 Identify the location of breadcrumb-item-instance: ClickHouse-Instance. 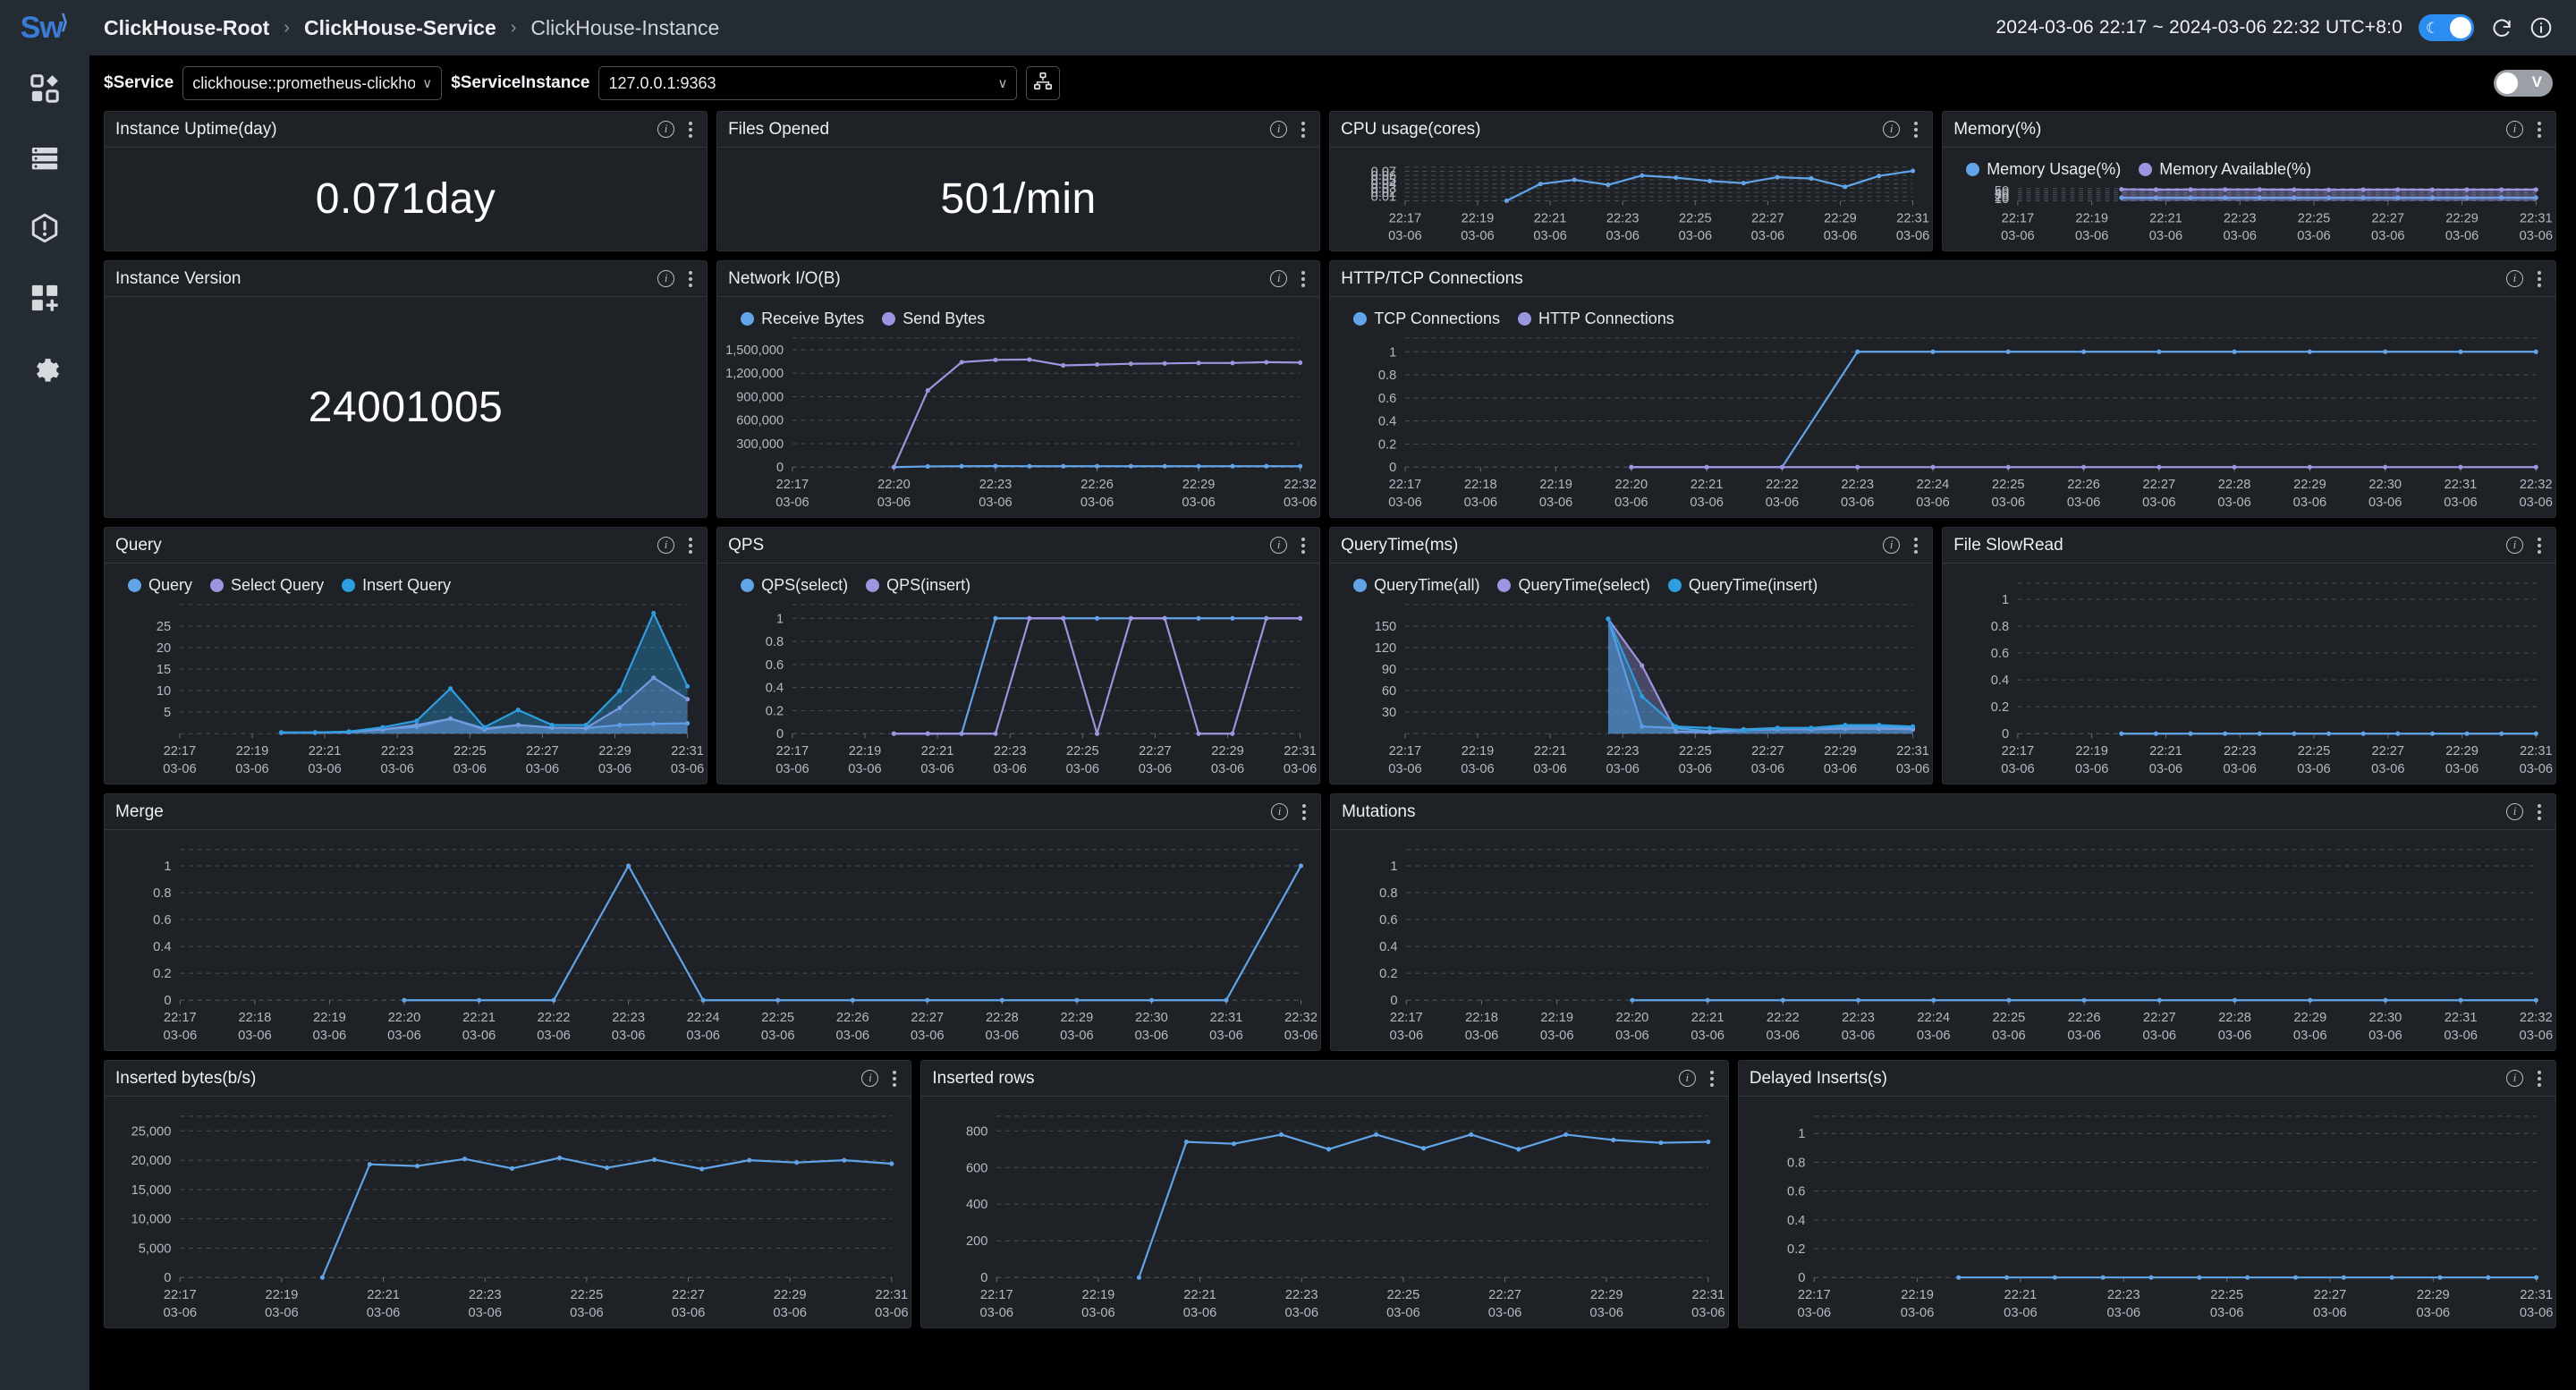
(624, 28).